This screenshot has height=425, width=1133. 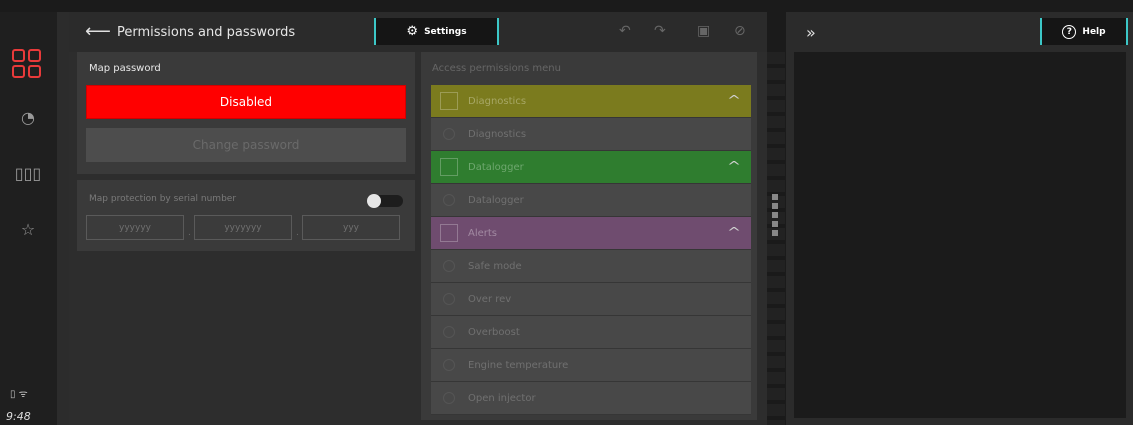 I want to click on undo-icon: ↶, so click(x=625, y=31).